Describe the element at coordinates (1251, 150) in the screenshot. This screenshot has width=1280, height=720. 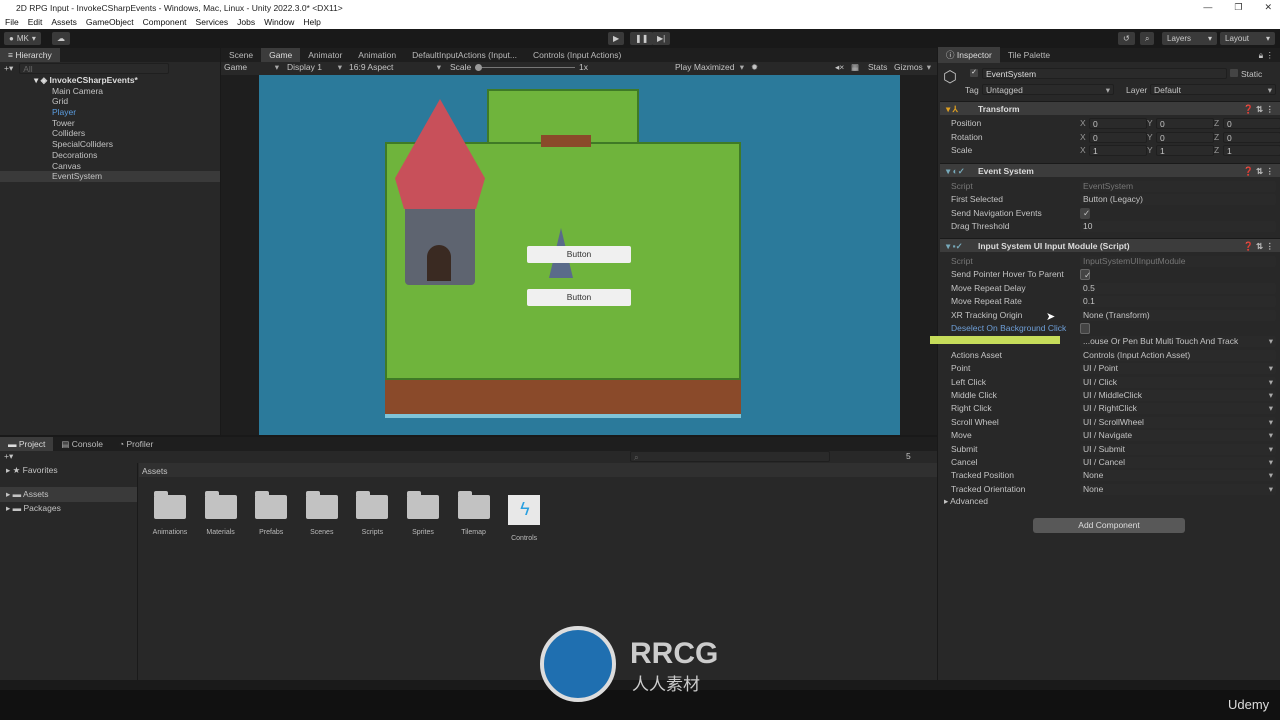
I see `transform-z-field: 1` at that location.